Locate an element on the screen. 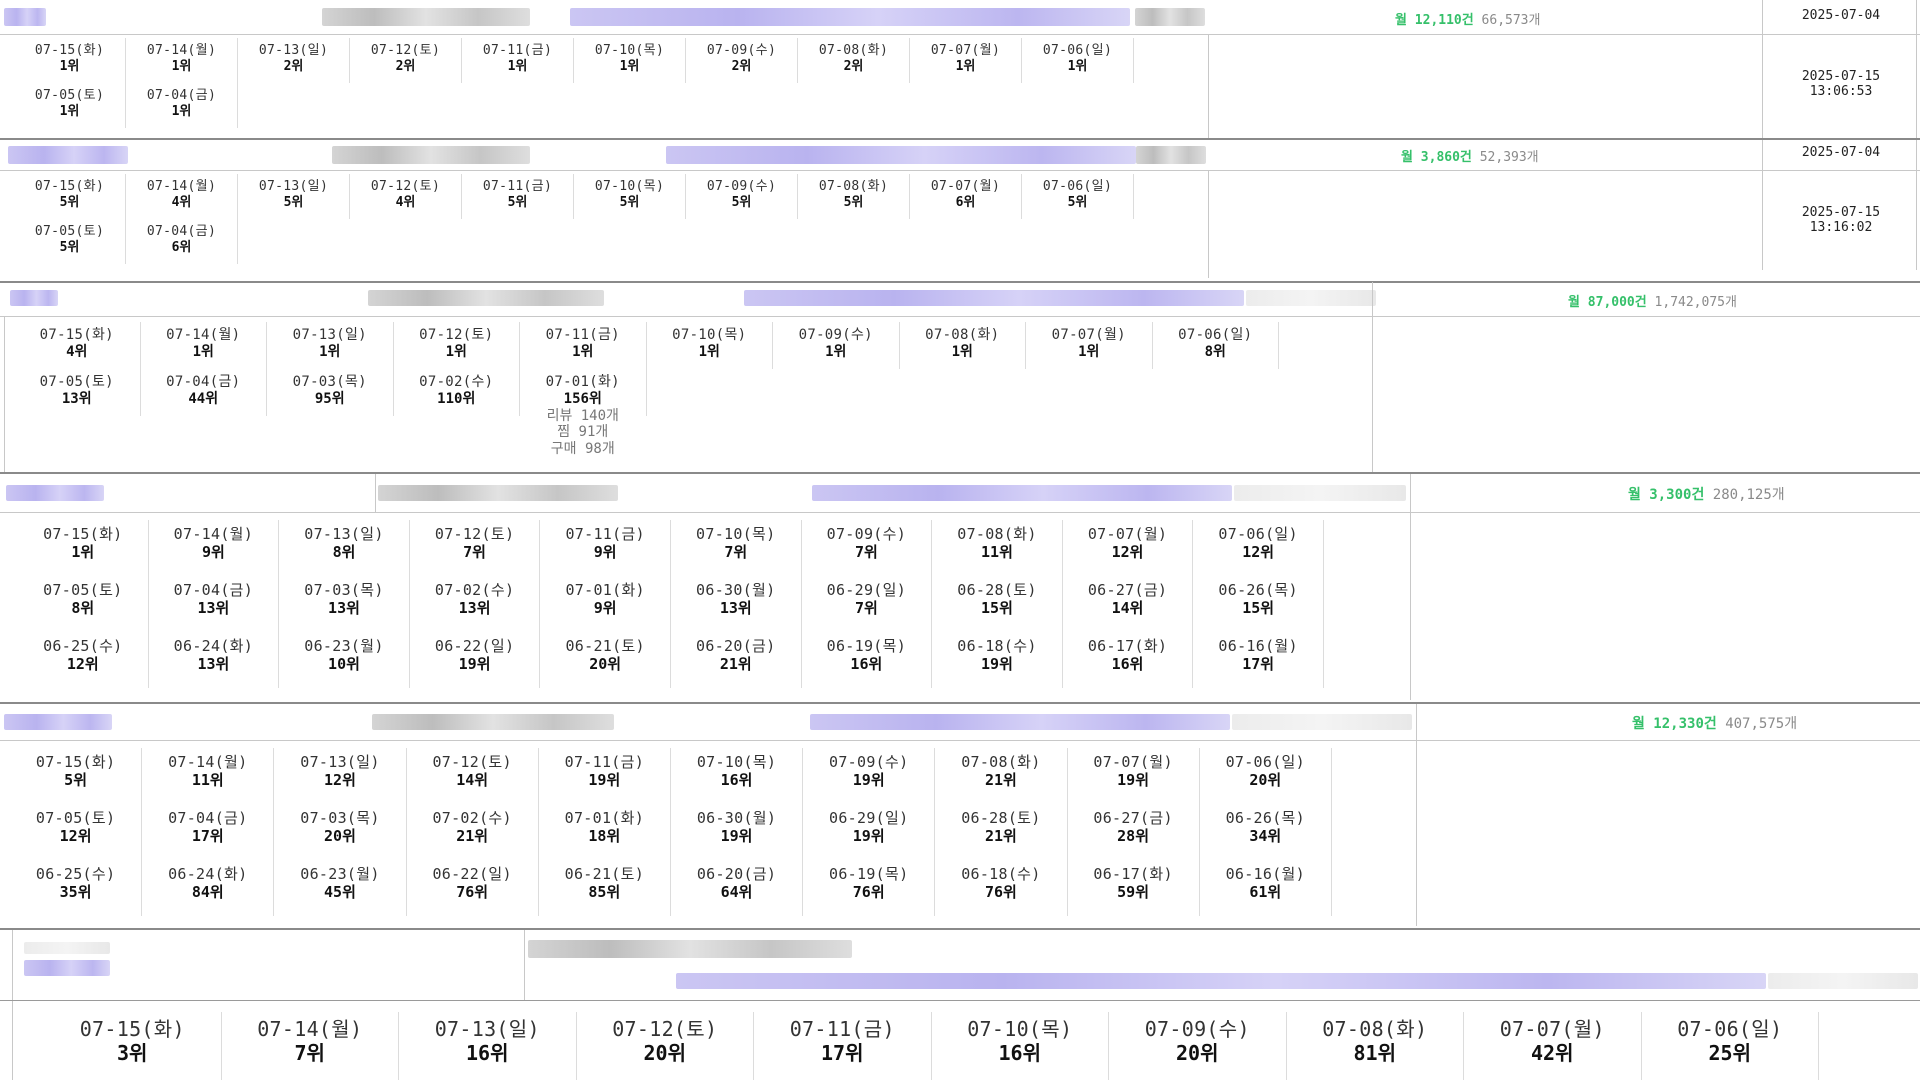 The width and height of the screenshot is (1920, 1080). search-volume: 월 3,860건 52,393개 is located at coordinates (1470, 155).